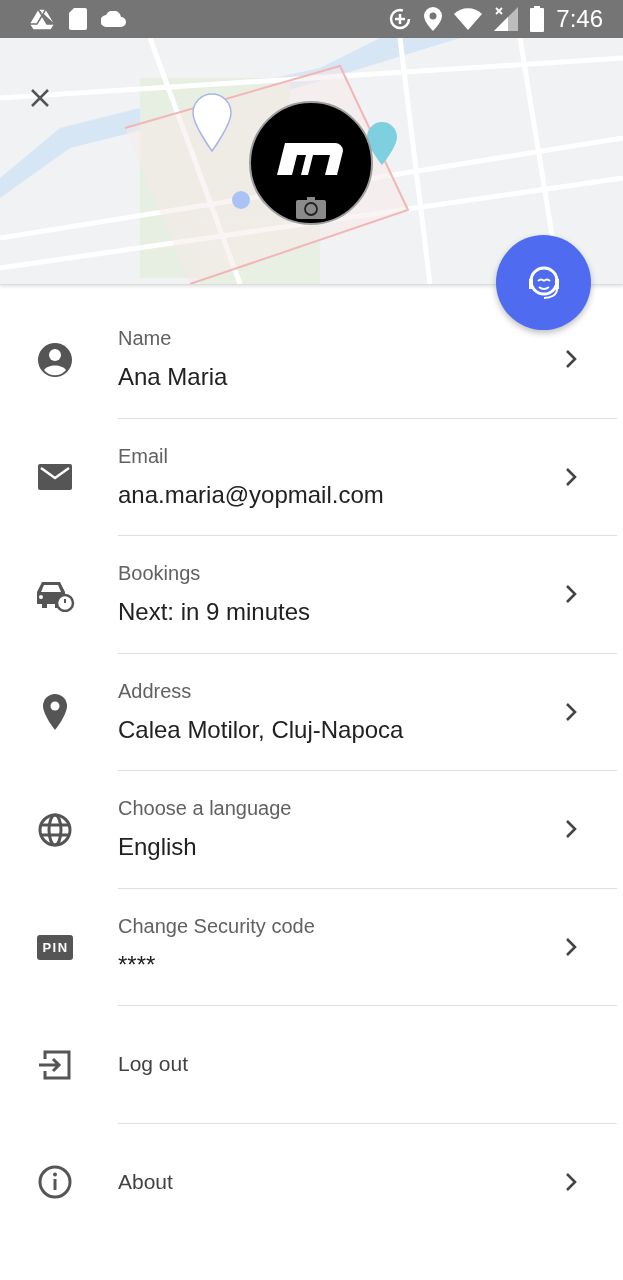 This screenshot has width=623, height=1280. I want to click on battery-icon, so click(537, 19).